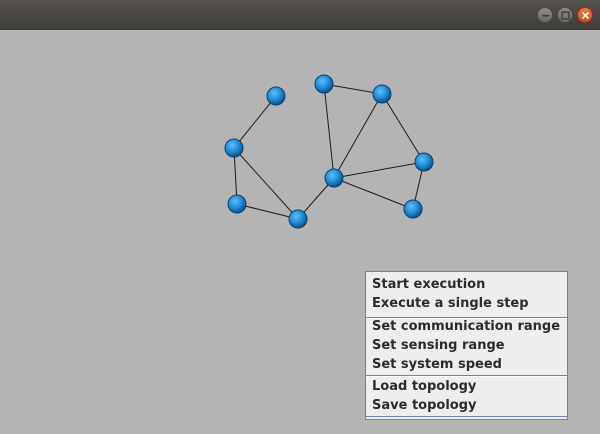 The image size is (600, 434). I want to click on menu-item-save-topology: Save topology, so click(424, 406).